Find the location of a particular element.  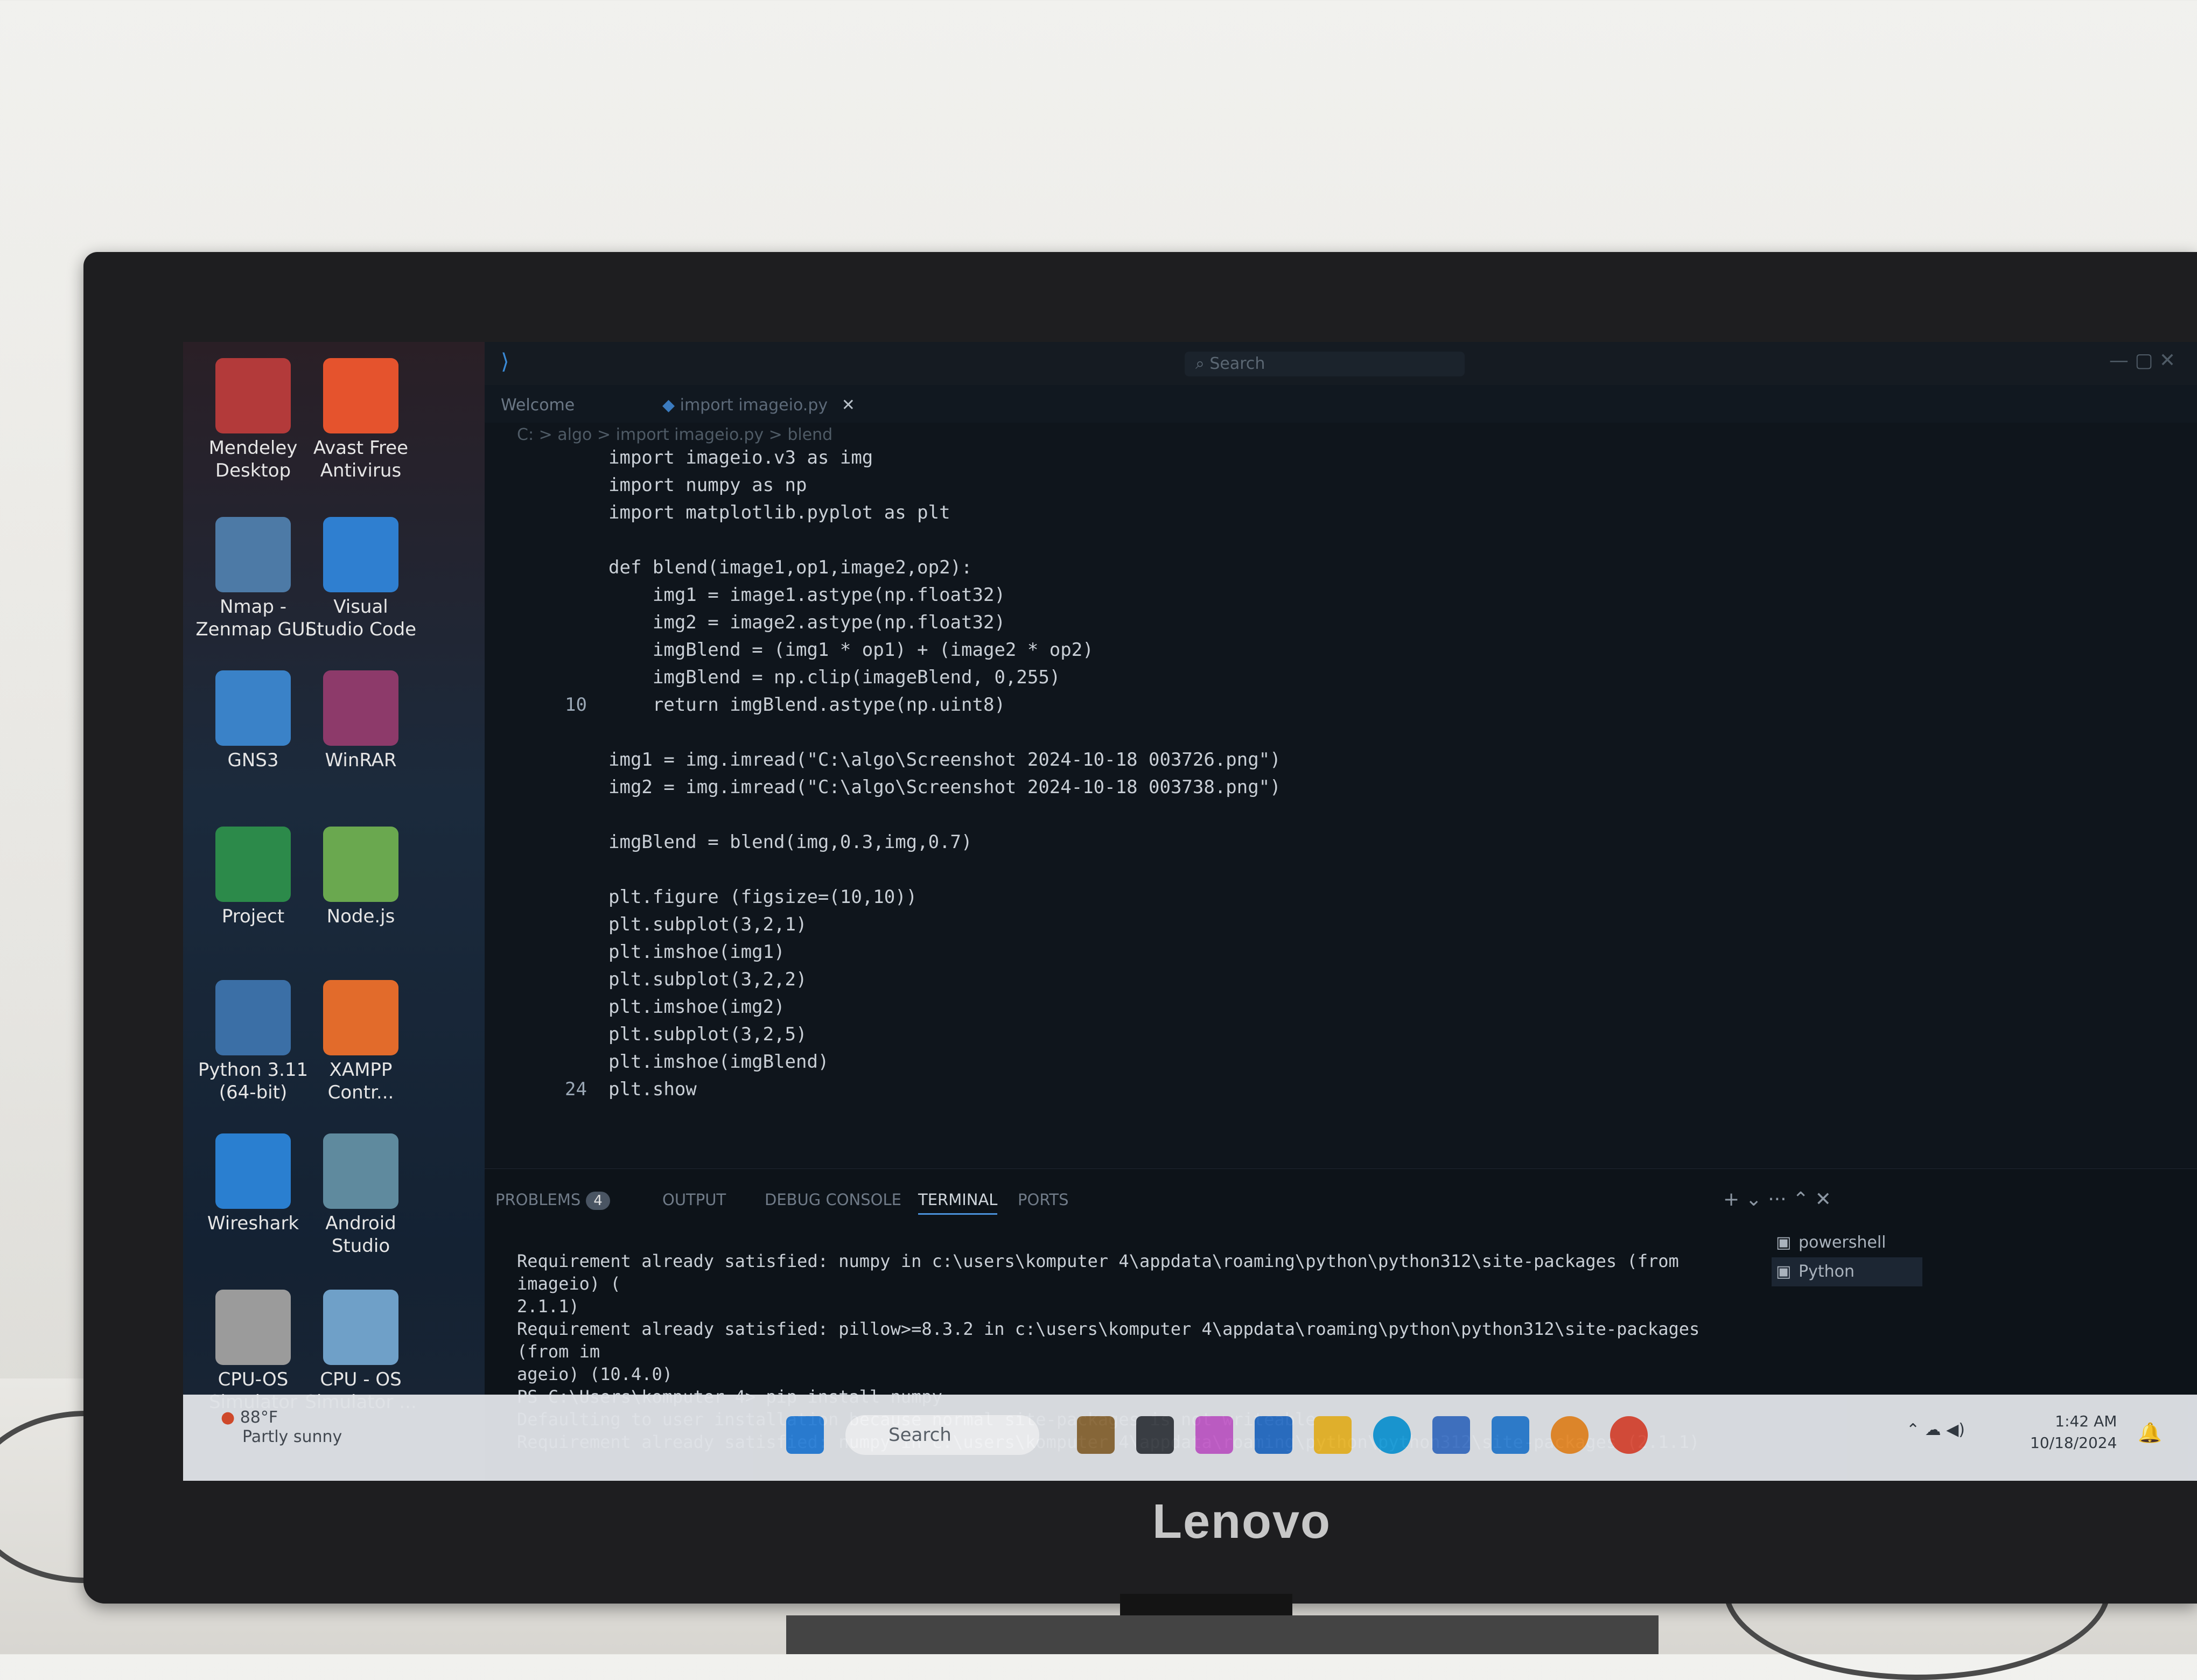

weather-widget: ● 88°F Partly sunny is located at coordinates (281, 1427).